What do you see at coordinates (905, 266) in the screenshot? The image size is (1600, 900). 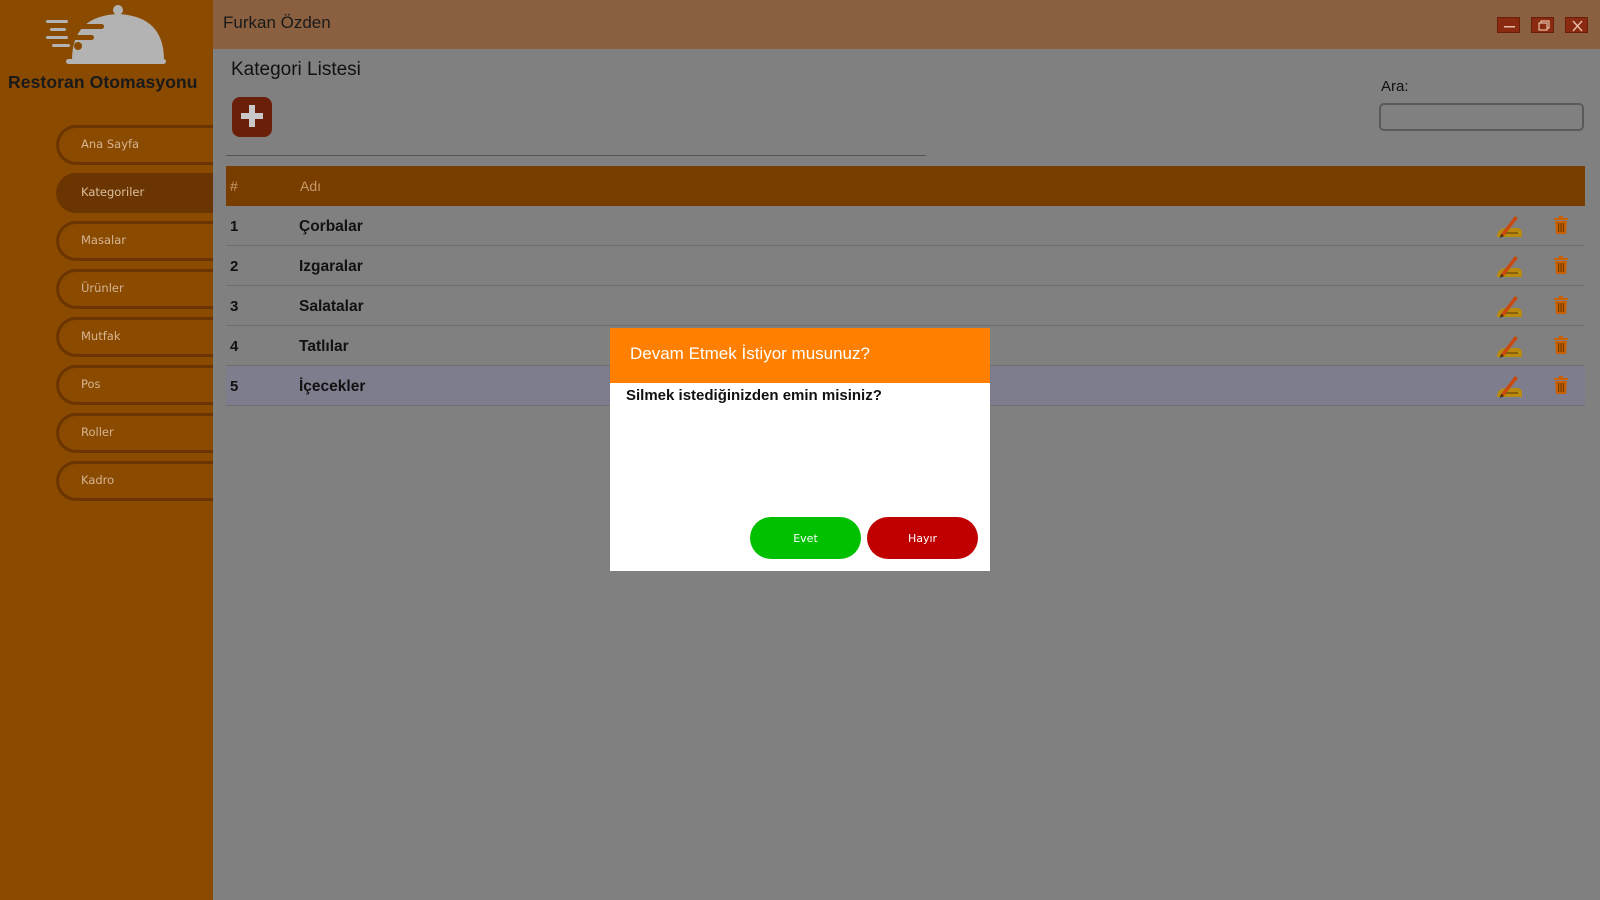 I see `table-row: 2 Izgaralar` at bounding box center [905, 266].